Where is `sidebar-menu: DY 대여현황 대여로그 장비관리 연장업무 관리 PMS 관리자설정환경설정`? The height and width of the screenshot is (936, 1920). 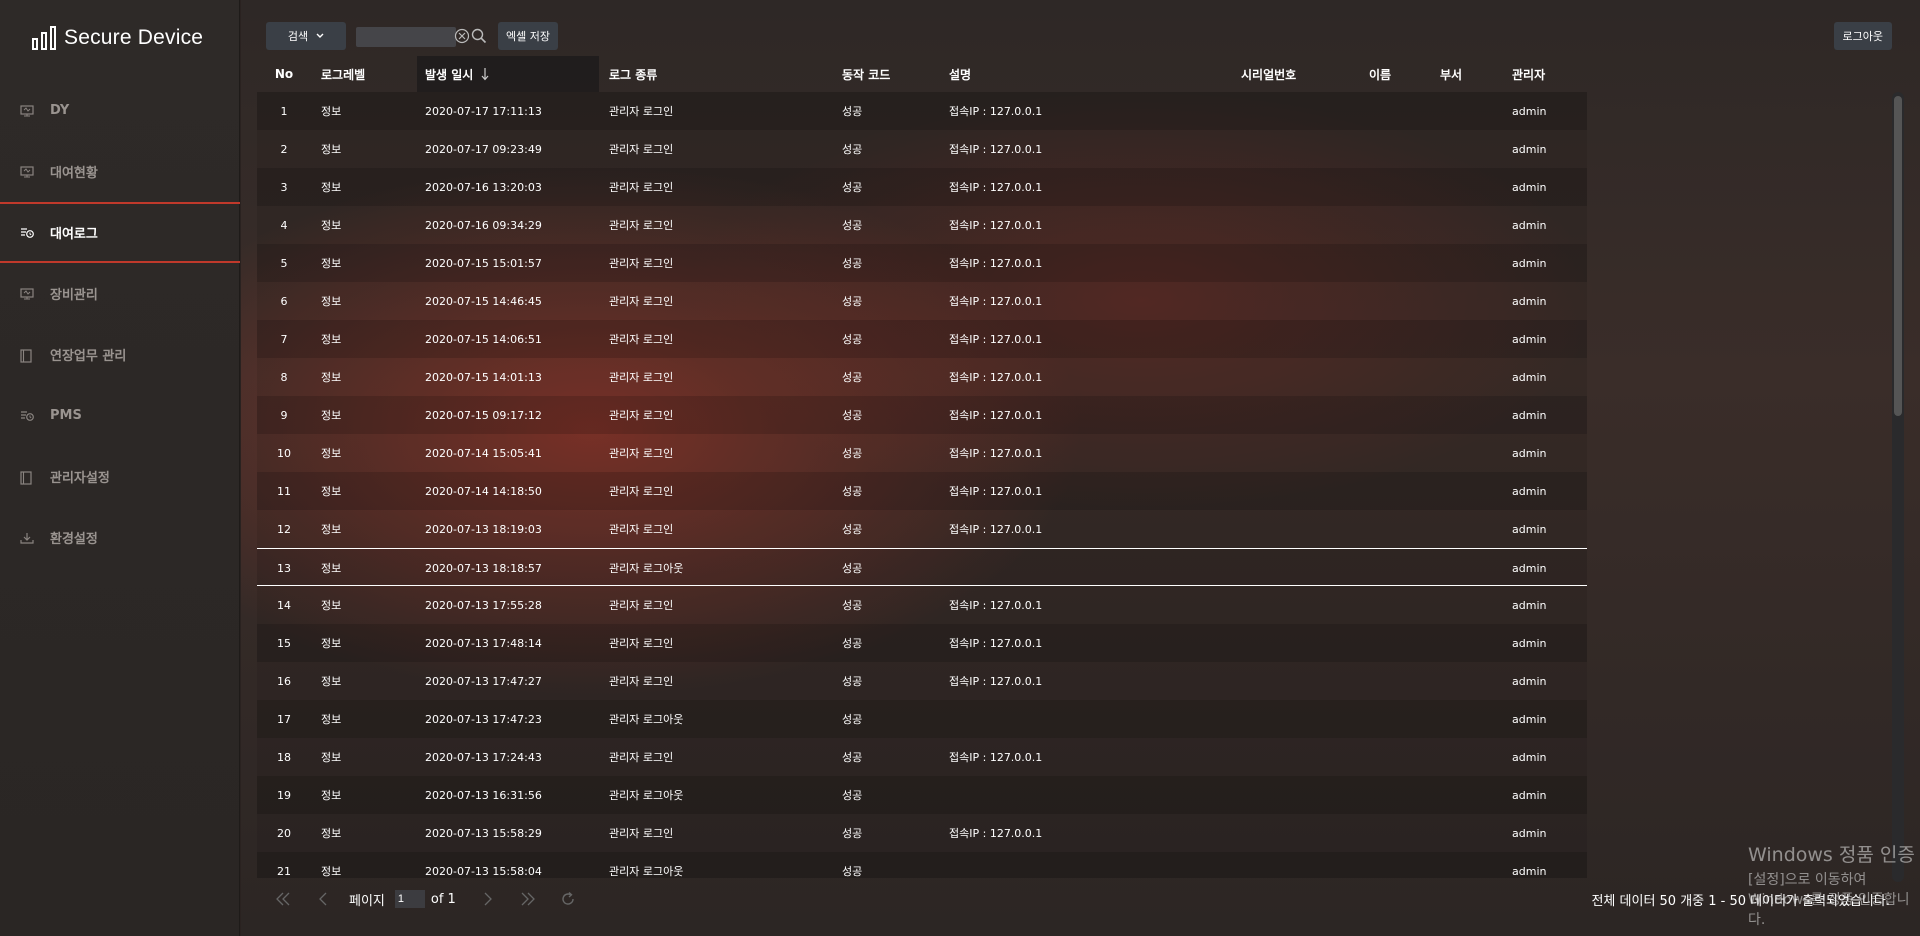 sidebar-menu: DY 대여현황 대여로그 장비관리 연장업무 관리 PMS 관리자설정환경설정 is located at coordinates (120, 324).